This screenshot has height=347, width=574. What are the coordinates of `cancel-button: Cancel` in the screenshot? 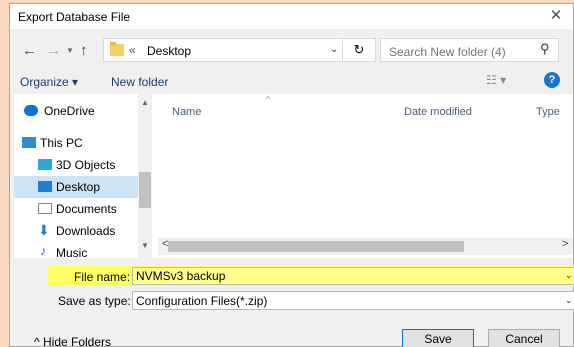 It's located at (524, 338).